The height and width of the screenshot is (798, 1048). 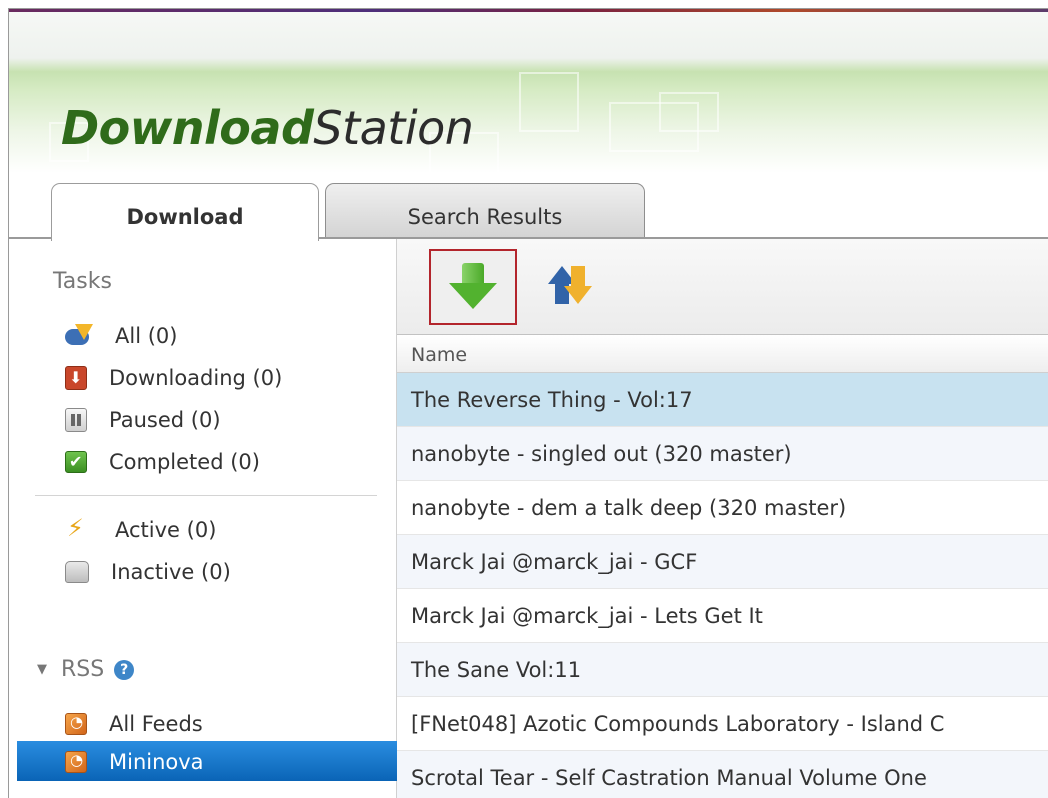 I want to click on completed-icon, so click(x=76, y=462).